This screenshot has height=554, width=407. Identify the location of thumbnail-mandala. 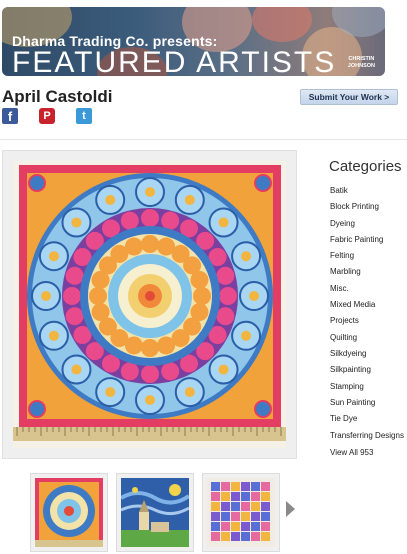
(69, 512).